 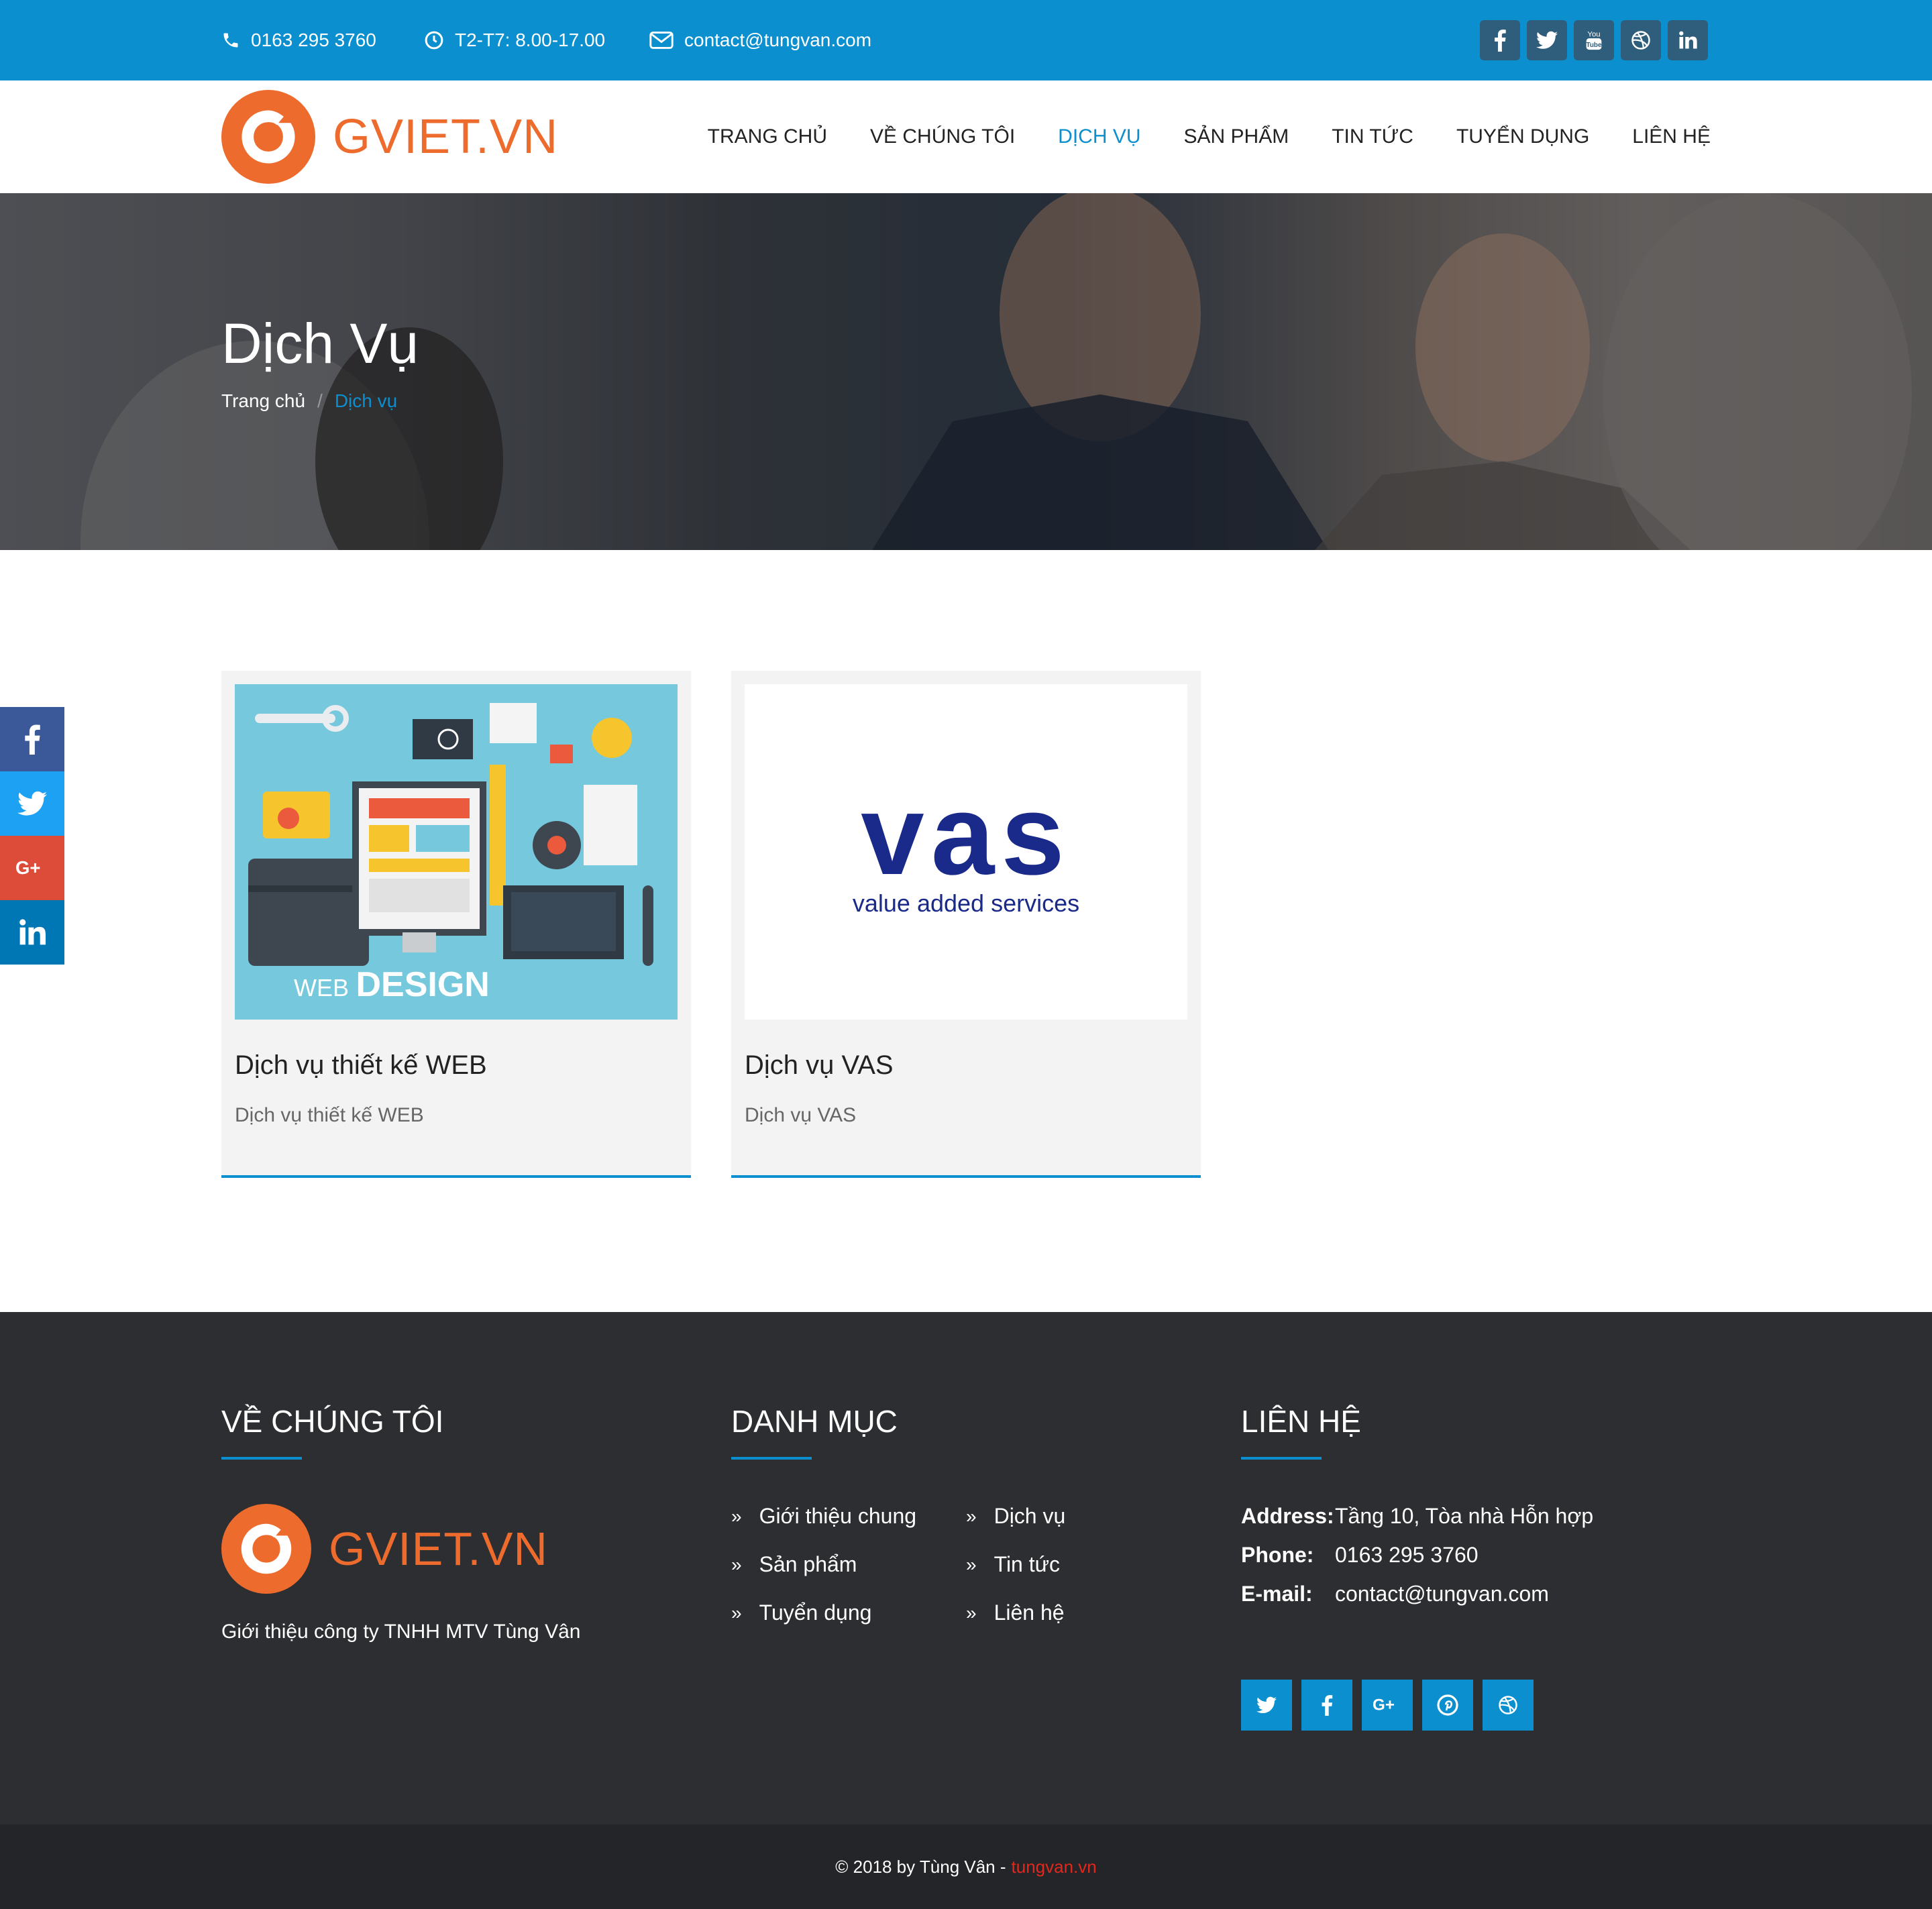 I want to click on footer-social-links: G+, so click(x=1387, y=1705).